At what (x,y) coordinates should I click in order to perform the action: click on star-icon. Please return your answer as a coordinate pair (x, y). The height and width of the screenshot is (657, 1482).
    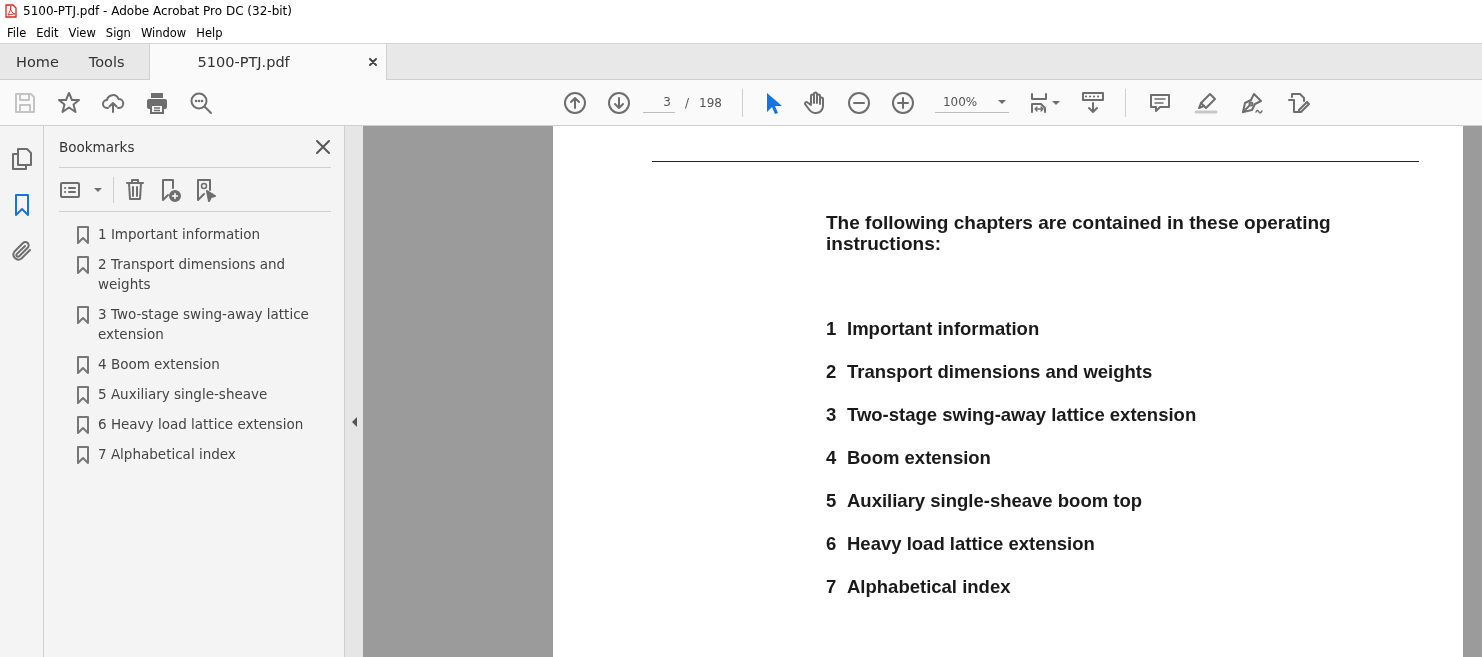
    Looking at the image, I should click on (69, 102).